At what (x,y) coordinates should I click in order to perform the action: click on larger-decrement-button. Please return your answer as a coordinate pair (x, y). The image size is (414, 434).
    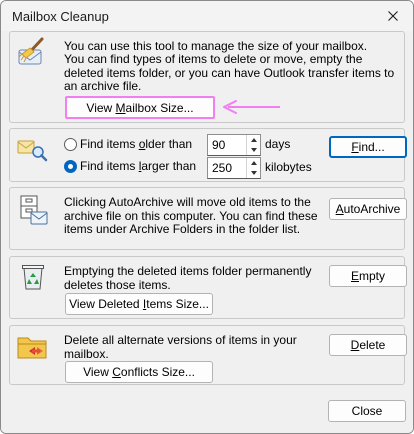
    Looking at the image, I should click on (253, 173).